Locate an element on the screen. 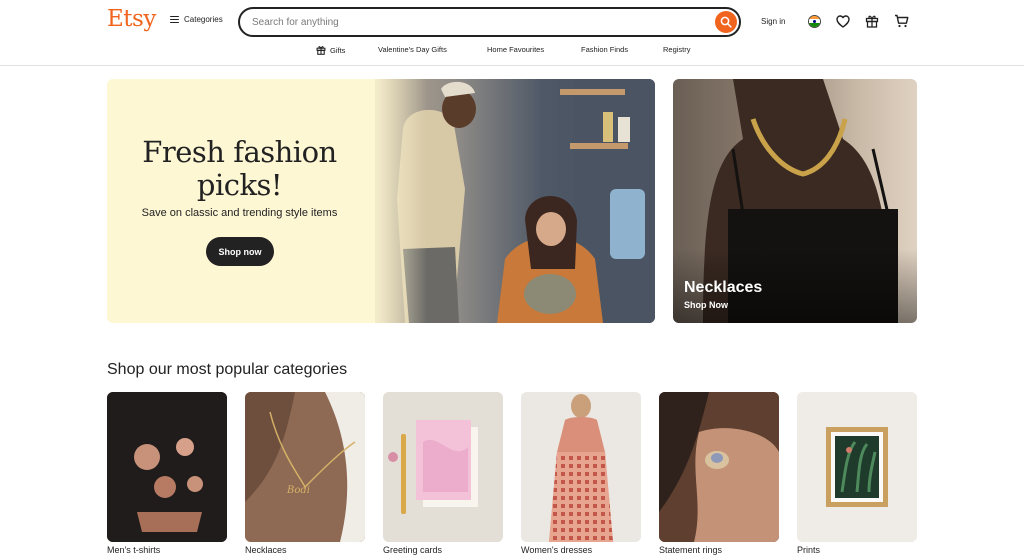 This screenshot has height=555, width=1024. necklaces-promo-card: Necklaces Shop Now is located at coordinates (795, 201).